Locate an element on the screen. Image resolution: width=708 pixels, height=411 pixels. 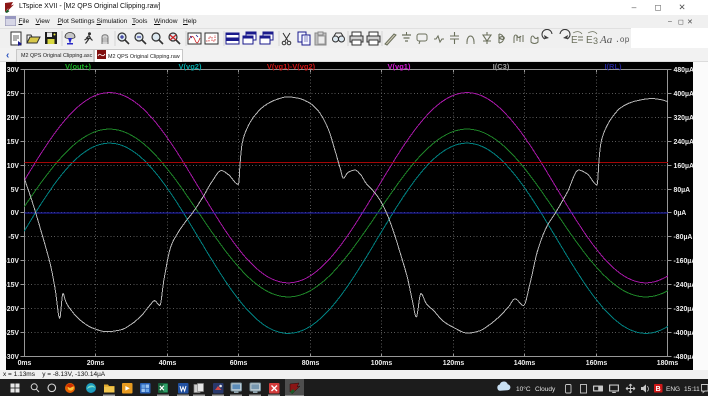
svg-text: 80ms is located at coordinates (311, 363).